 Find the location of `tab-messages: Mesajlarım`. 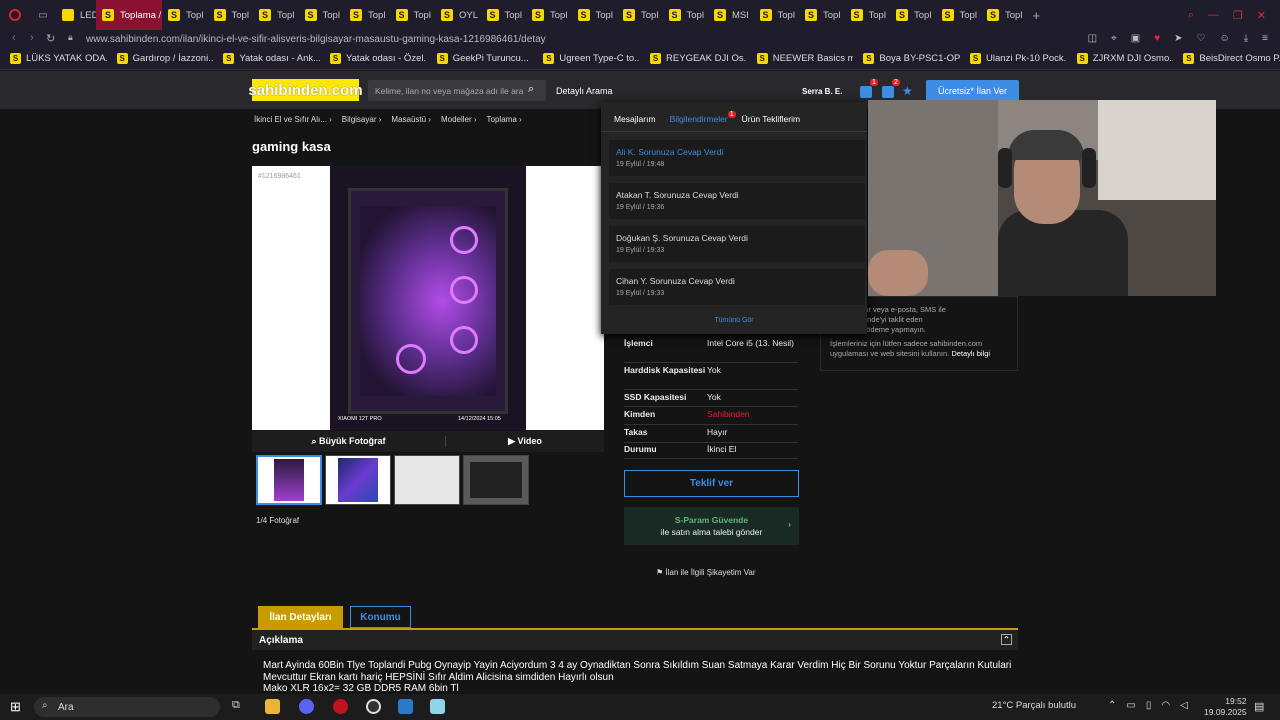

tab-messages: Mesajlarım is located at coordinates (635, 122).